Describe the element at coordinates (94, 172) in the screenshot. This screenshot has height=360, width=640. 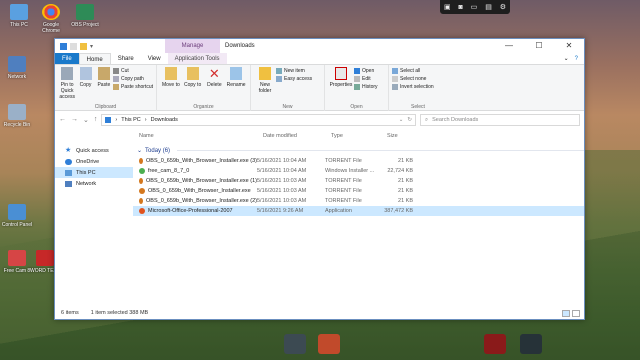
I see `nav-item-this-pc: This PC` at that location.